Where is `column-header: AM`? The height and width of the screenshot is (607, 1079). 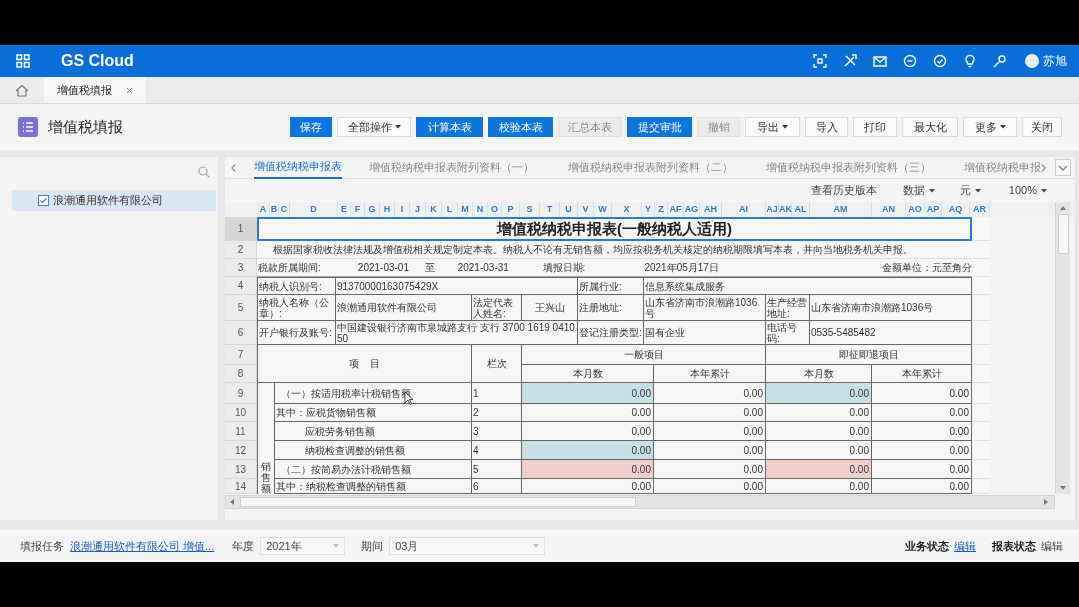
column-header: AM is located at coordinates (841, 209).